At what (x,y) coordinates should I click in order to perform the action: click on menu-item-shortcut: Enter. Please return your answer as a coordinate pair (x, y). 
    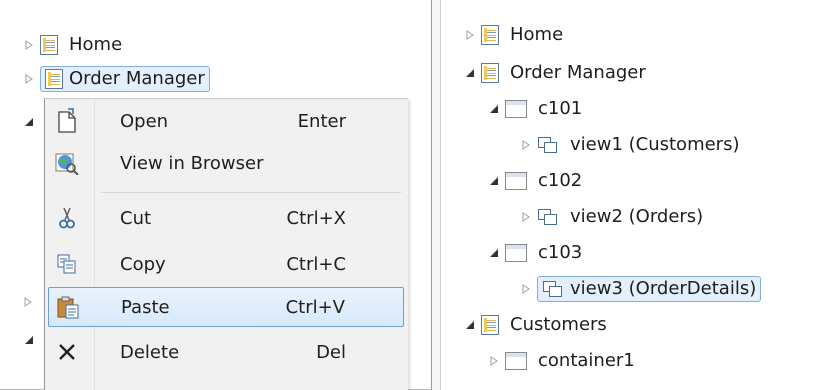
    Looking at the image, I should click on (321, 121).